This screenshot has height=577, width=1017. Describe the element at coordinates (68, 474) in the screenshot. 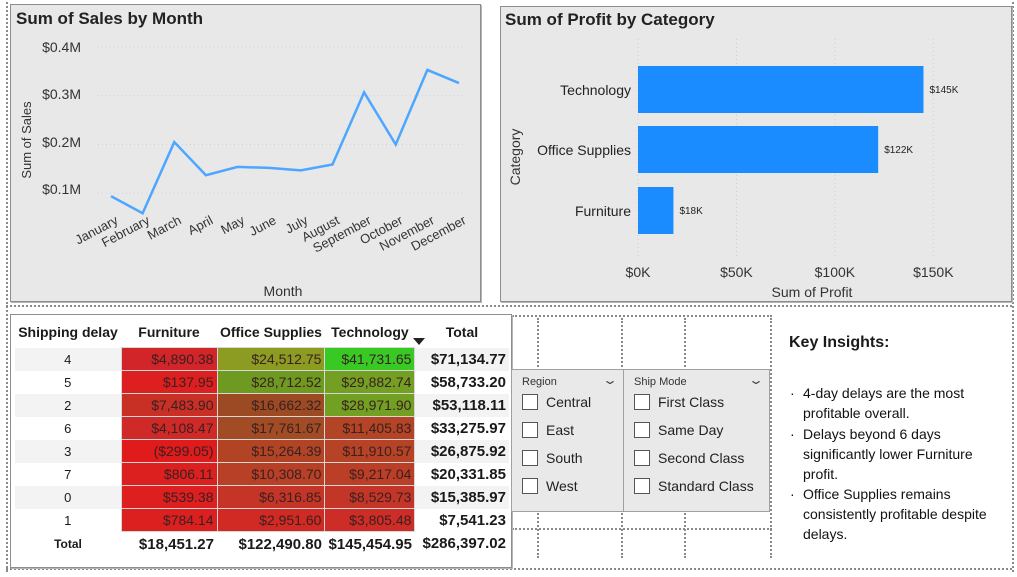

I see `row-label-cell: 7` at that location.